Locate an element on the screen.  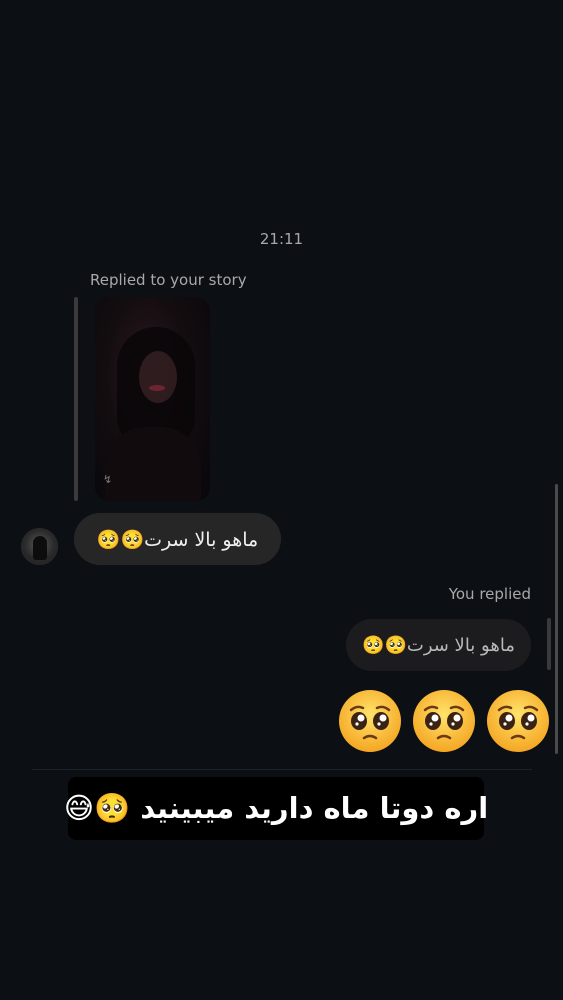
story-thumbnail: ↯ is located at coordinates (152, 399).